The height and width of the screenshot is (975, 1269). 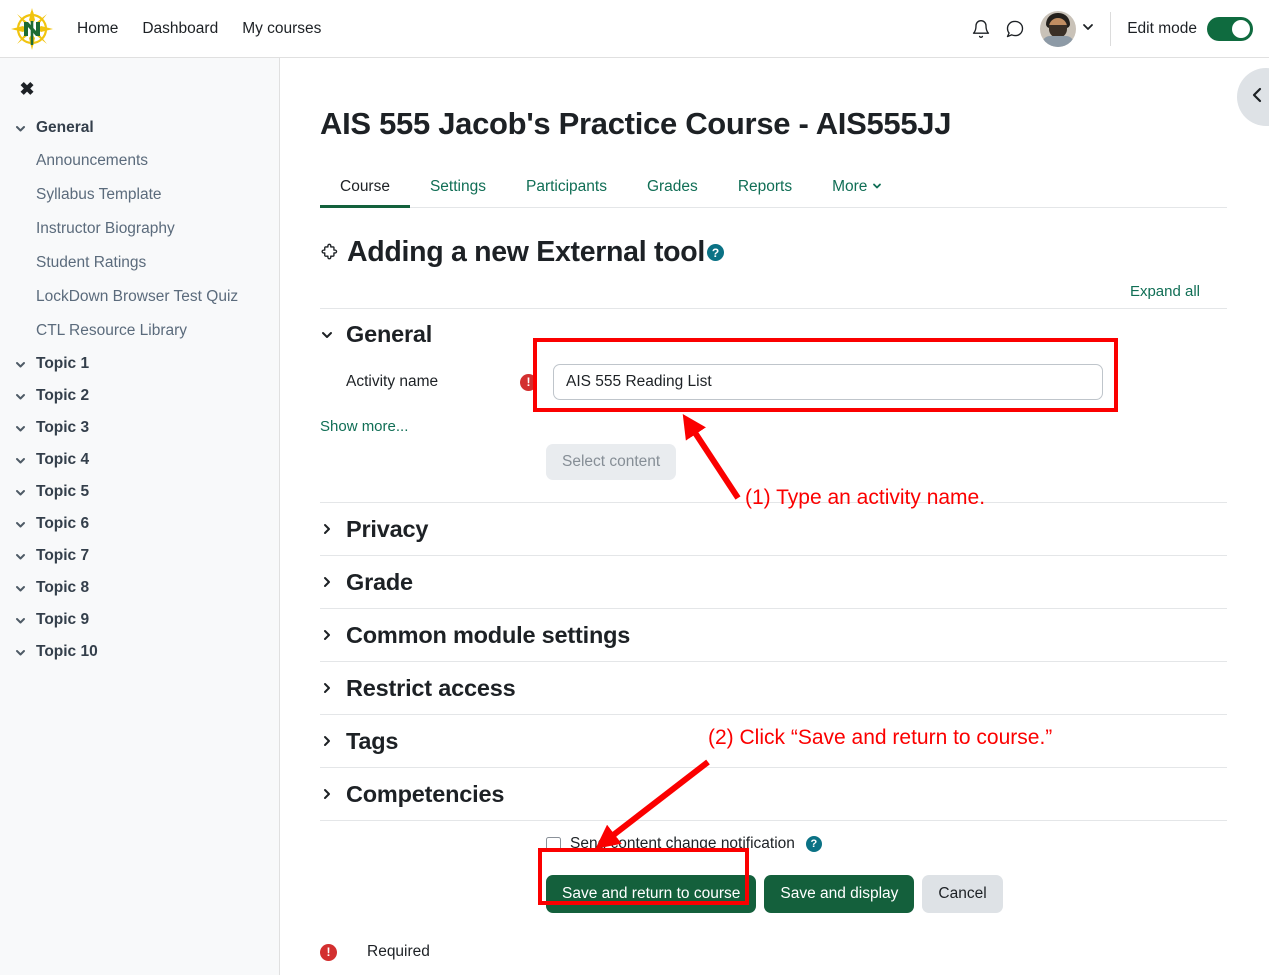 I want to click on avatar, so click(x=1058, y=28).